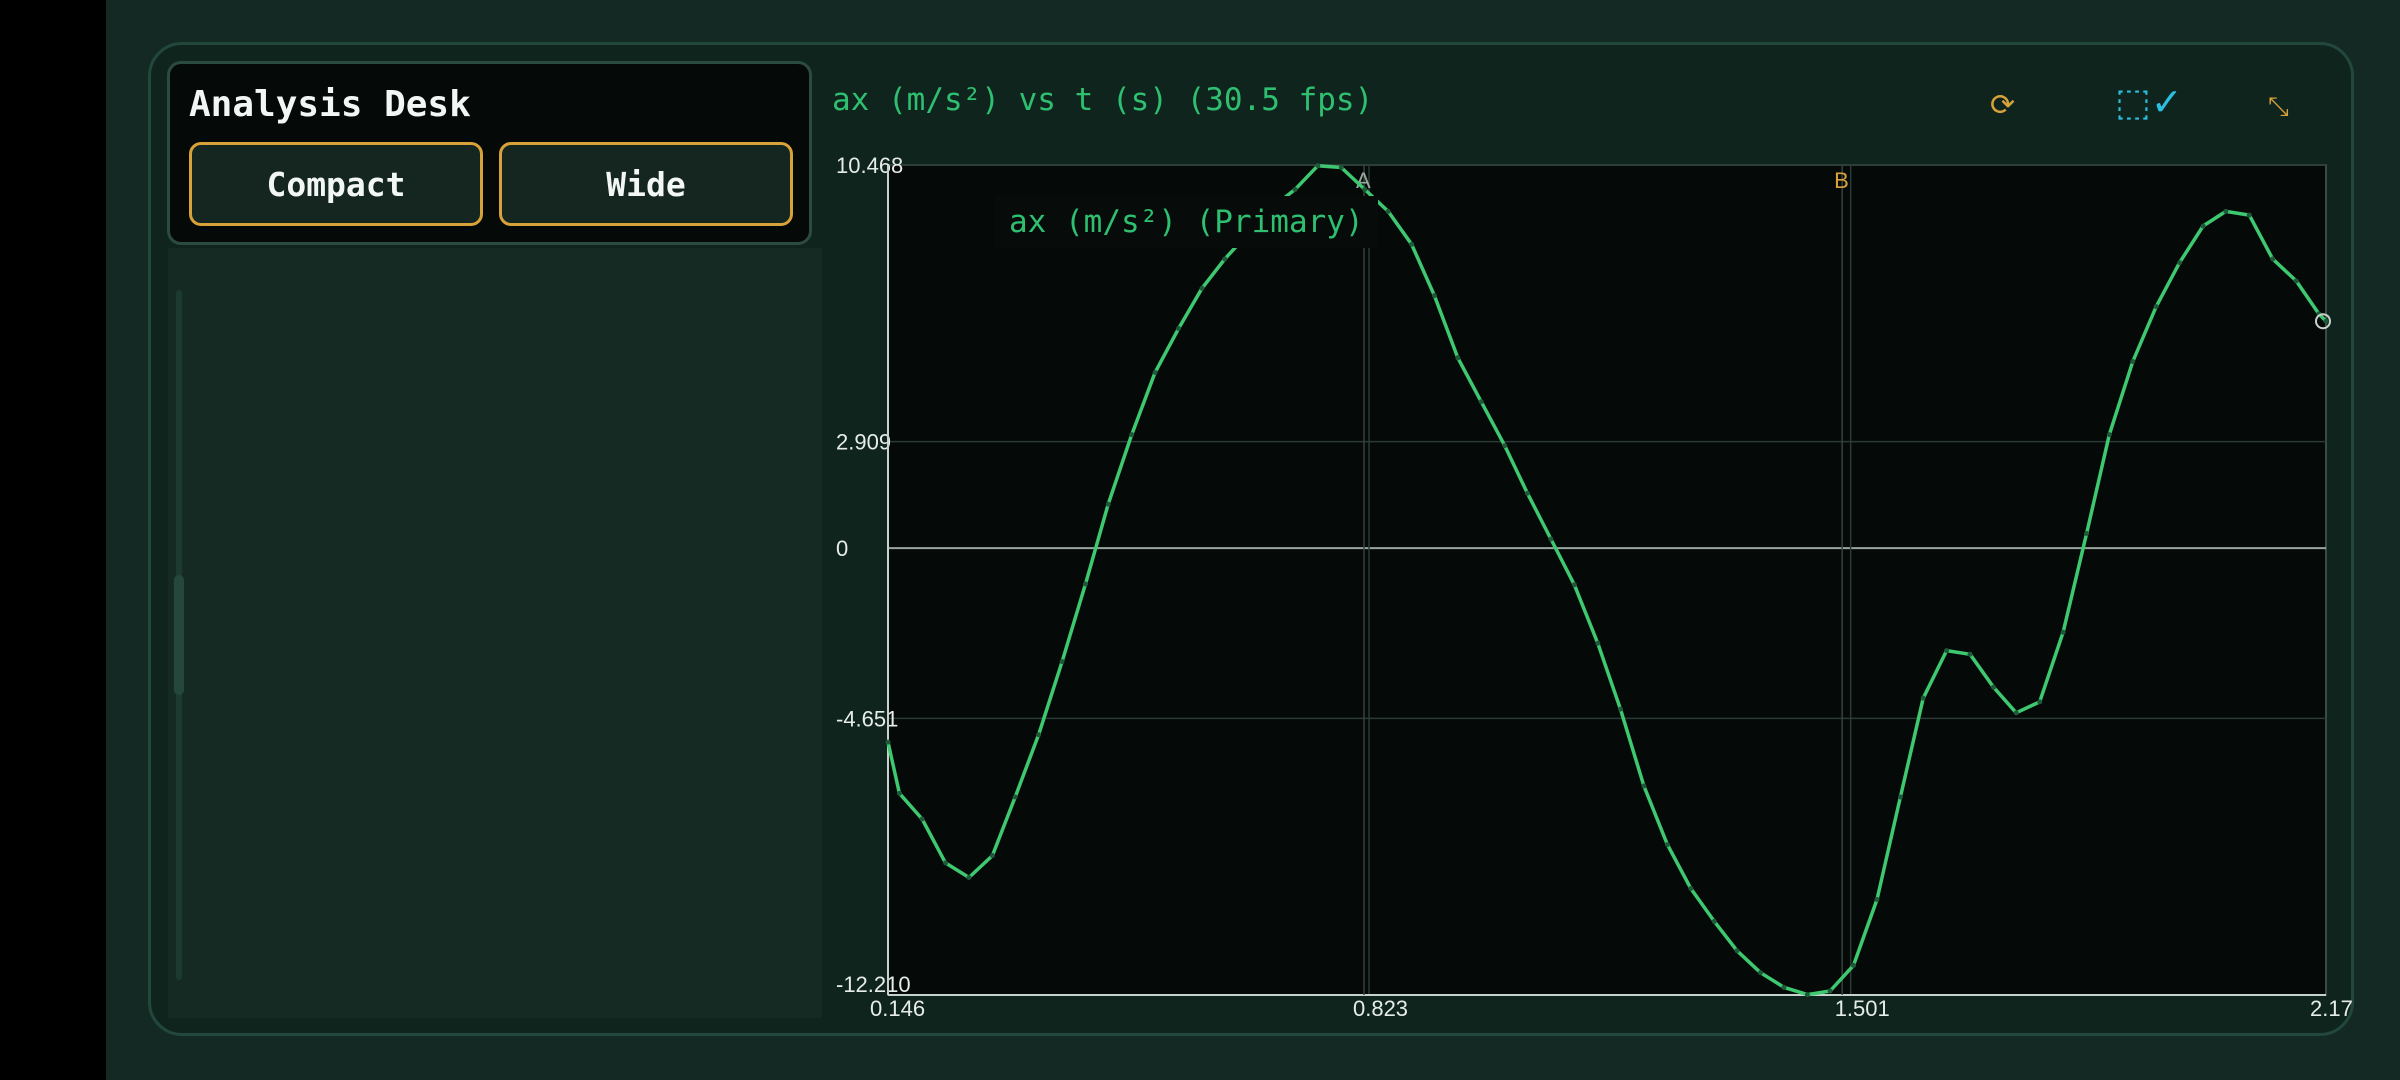 The image size is (2400, 1080). What do you see at coordinates (2331, 1008) in the screenshot?
I see `x-tick-label: 2.17` at bounding box center [2331, 1008].